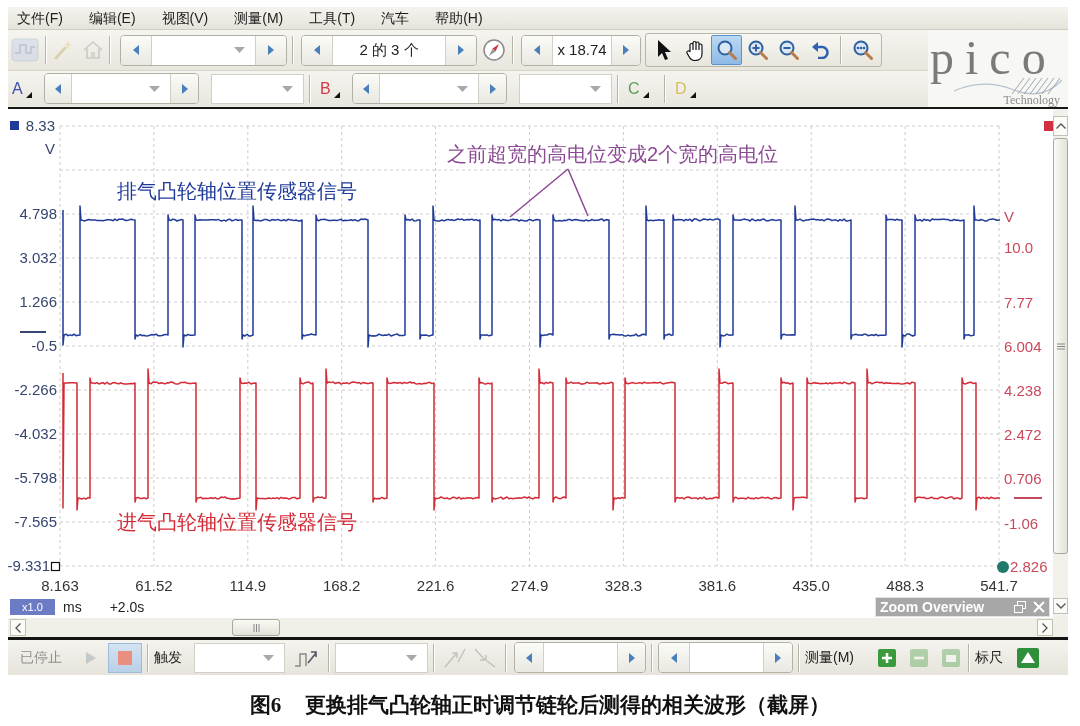 This screenshot has width=1080, height=726. Describe the element at coordinates (788, 50) in the screenshot. I see `zoom-out-icon` at that location.